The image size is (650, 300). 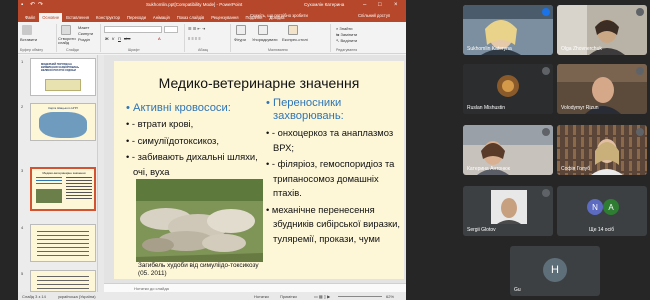 What do you see at coordinates (580, 108) in the screenshot?
I see `participant-name: Volodymyr Rizun` at bounding box center [580, 108].